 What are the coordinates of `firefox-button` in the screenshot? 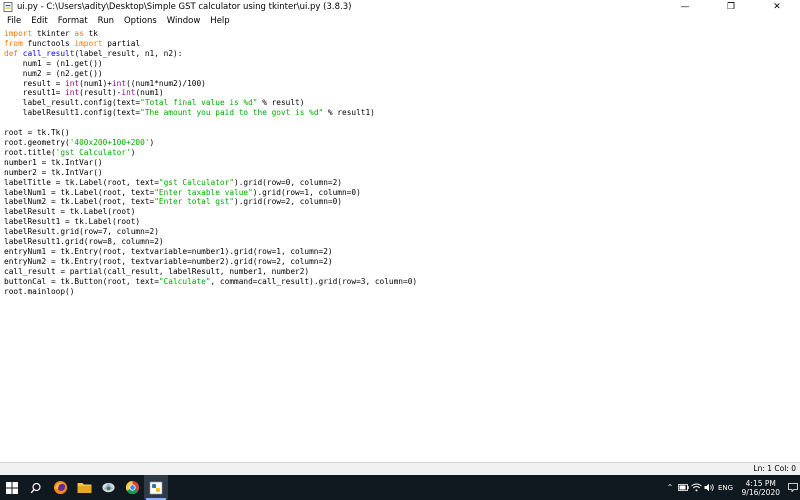 It's located at (60, 487).